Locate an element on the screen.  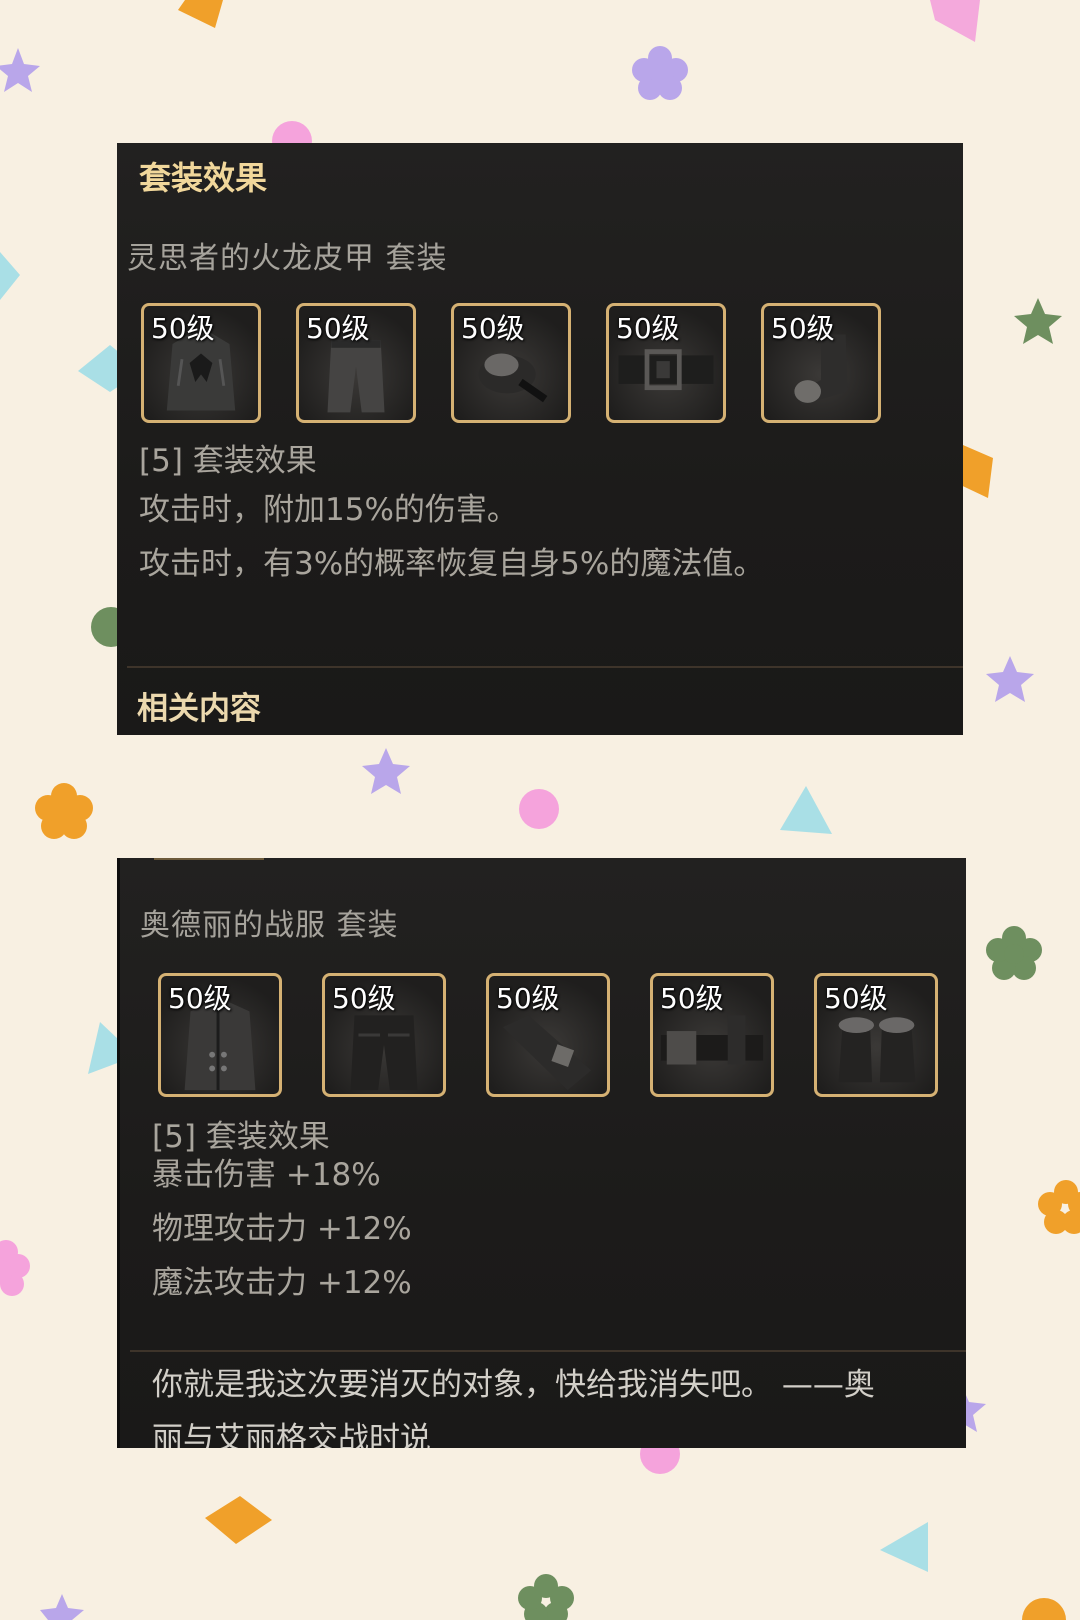
set-effect-line: 攻击时，附加15%的伤害。 is located at coordinates (328, 510).